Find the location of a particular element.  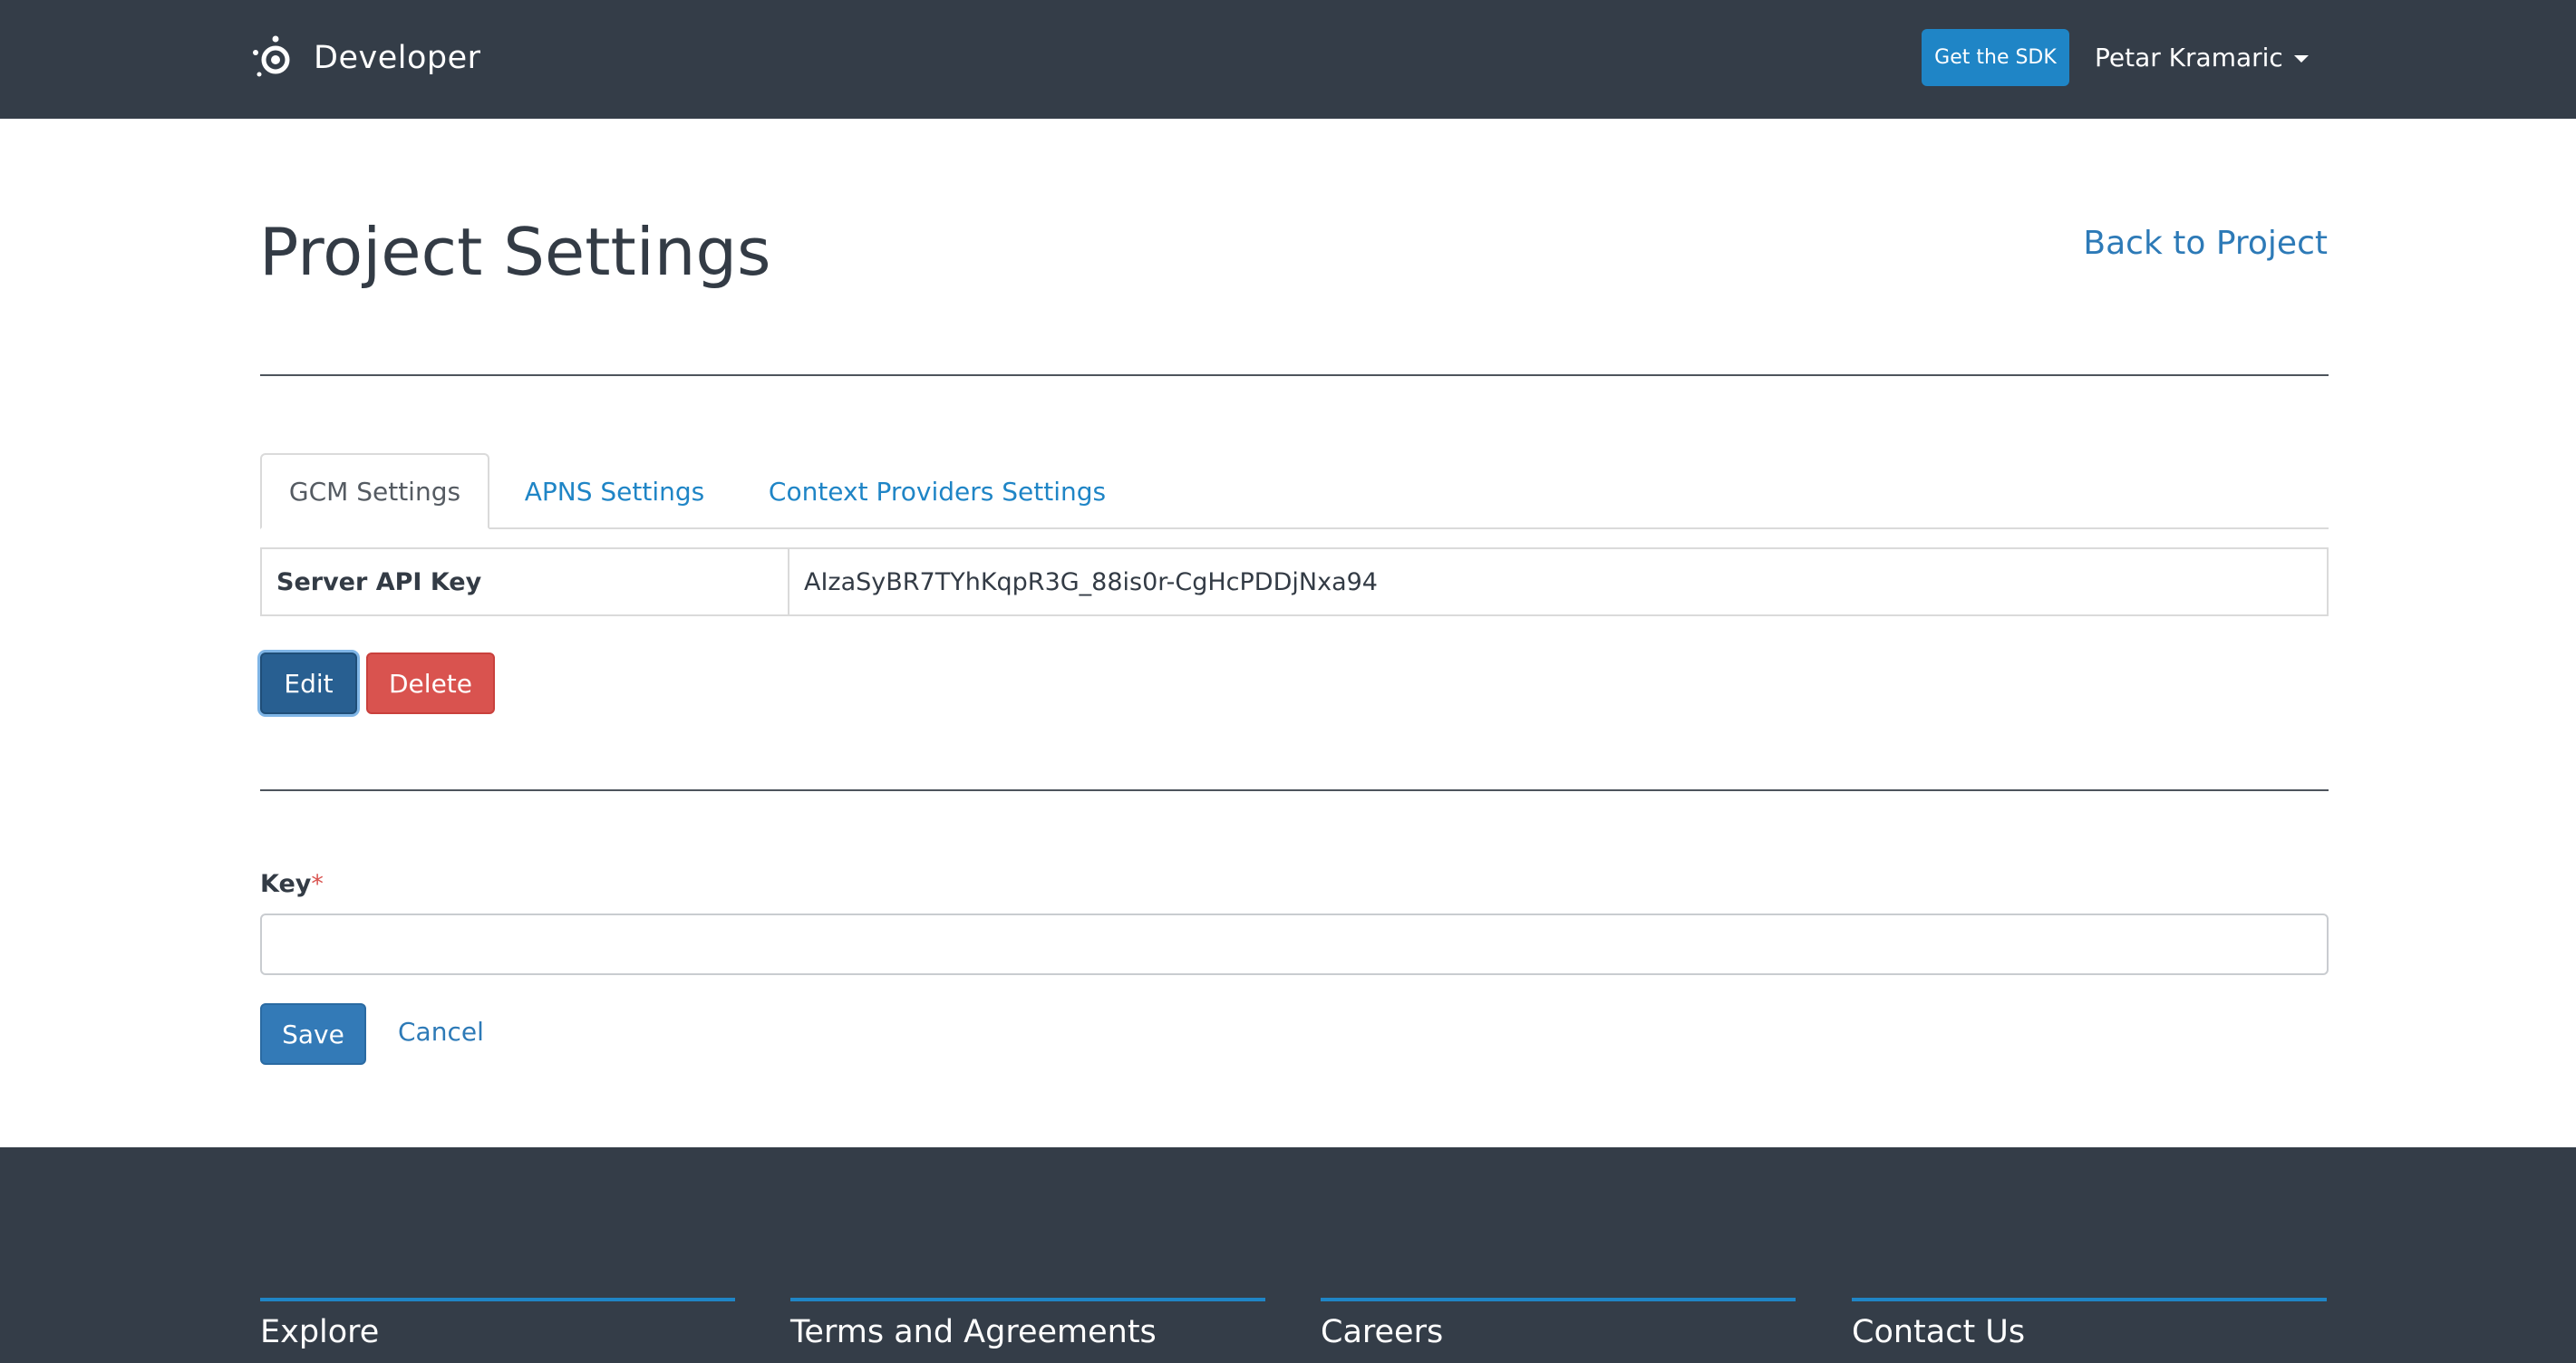

page-title: Project Settings is located at coordinates (515, 252).